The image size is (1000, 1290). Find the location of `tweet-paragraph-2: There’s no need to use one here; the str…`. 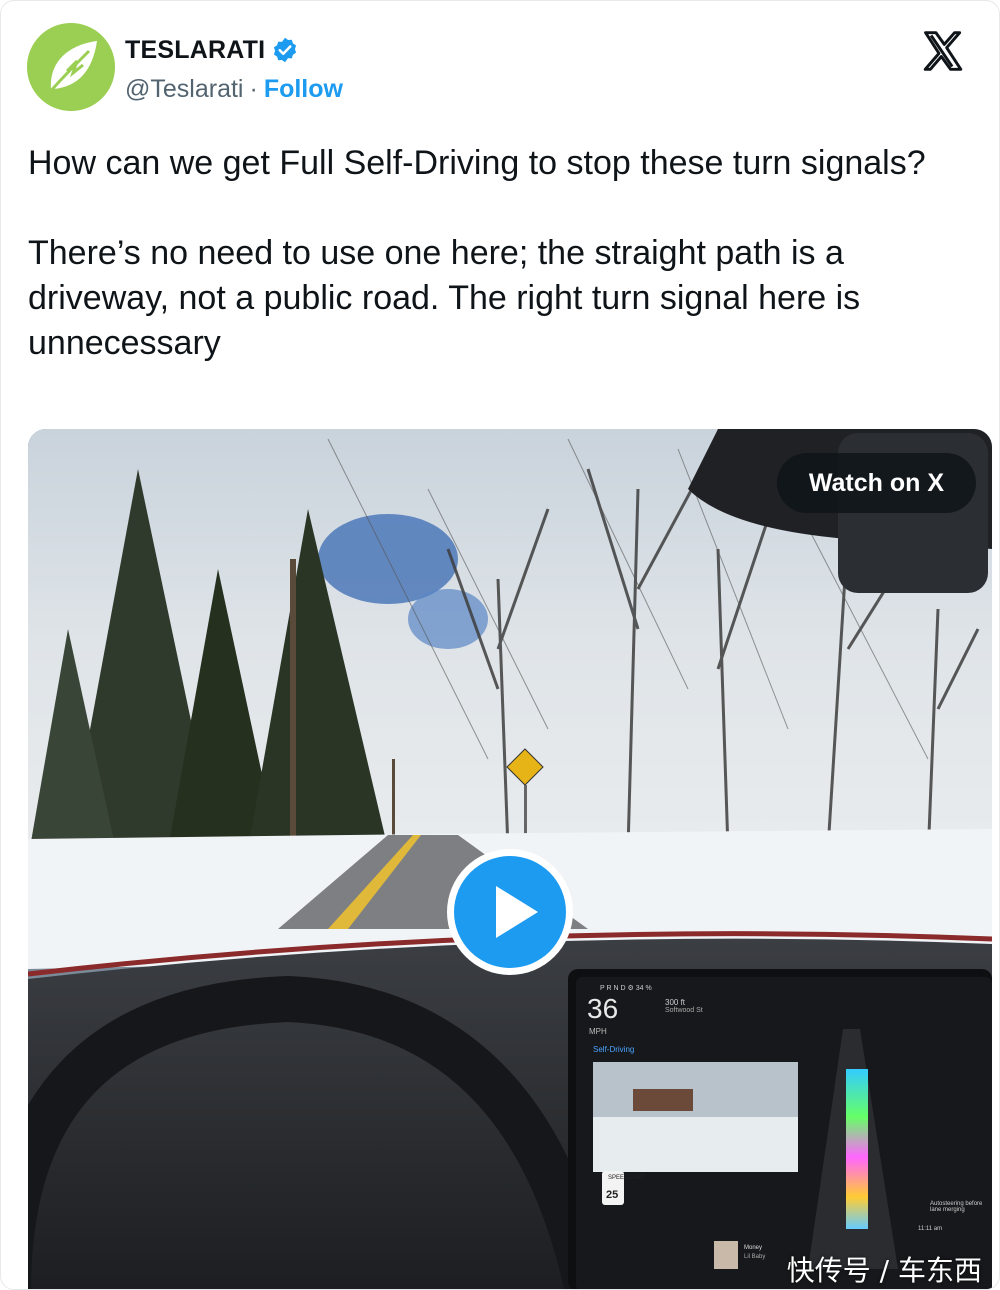

tweet-paragraph-2: There’s no need to use one here; the str… is located at coordinates (444, 298).